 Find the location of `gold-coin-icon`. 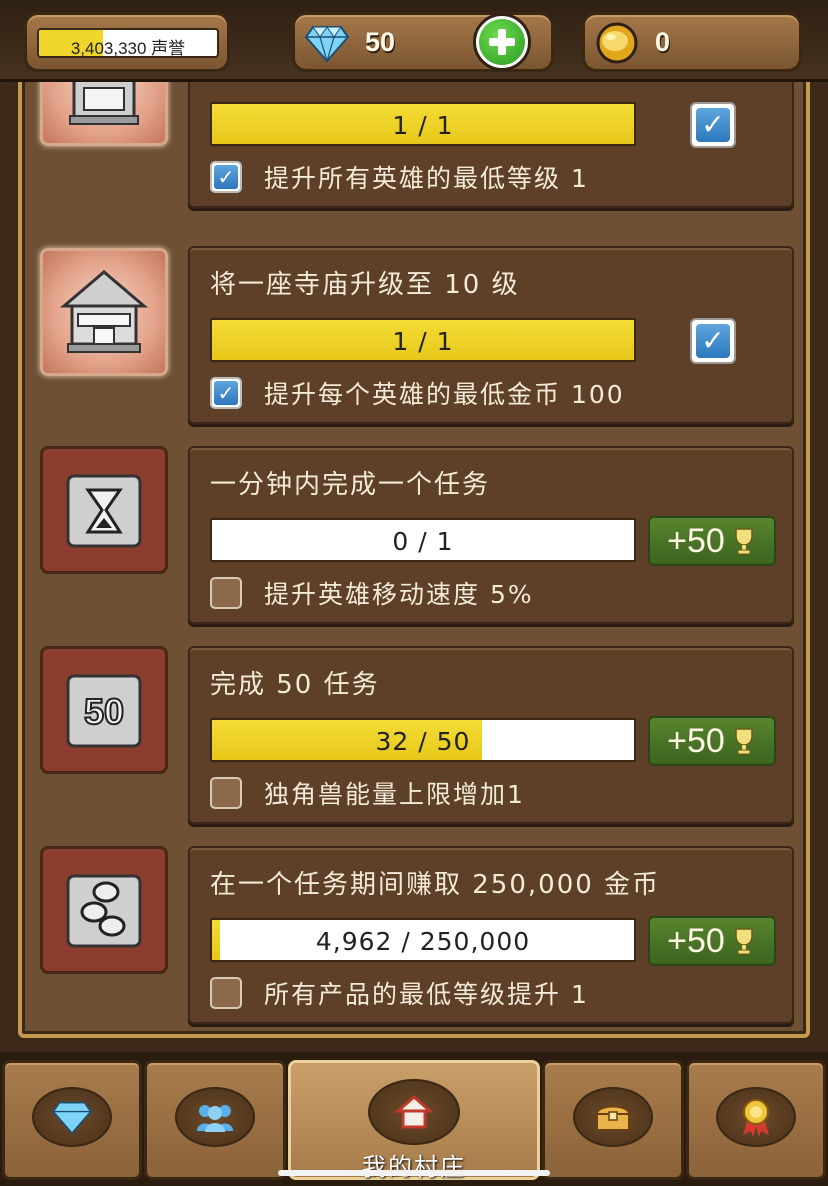

gold-coin-icon is located at coordinates (617, 43).